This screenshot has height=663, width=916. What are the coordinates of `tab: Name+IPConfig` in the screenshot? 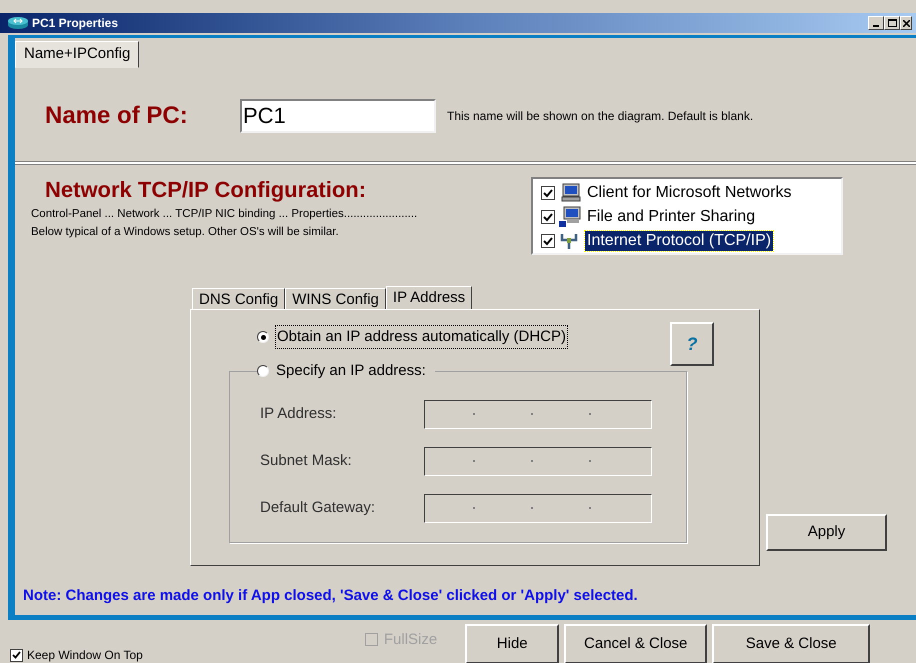 It's located at (77, 54).